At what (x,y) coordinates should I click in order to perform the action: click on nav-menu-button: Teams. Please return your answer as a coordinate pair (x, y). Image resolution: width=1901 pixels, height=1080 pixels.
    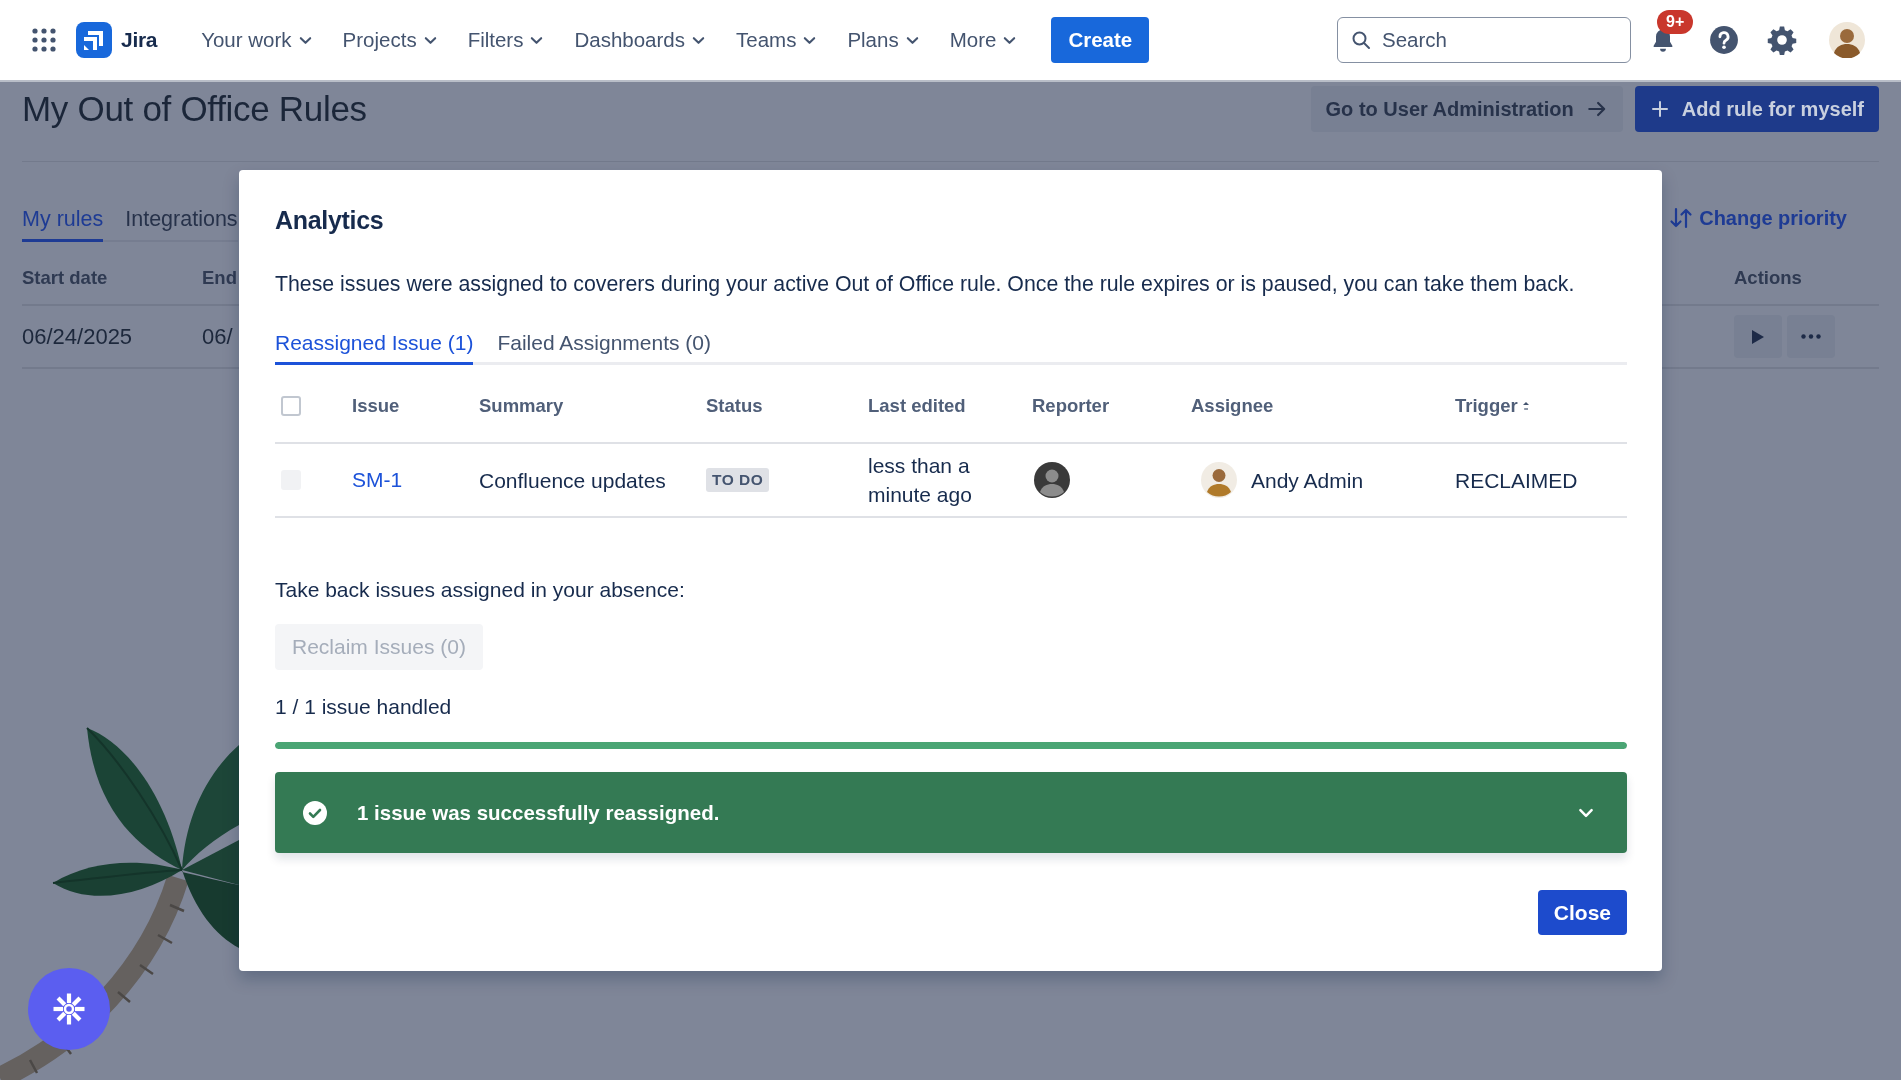
    Looking at the image, I should click on (777, 40).